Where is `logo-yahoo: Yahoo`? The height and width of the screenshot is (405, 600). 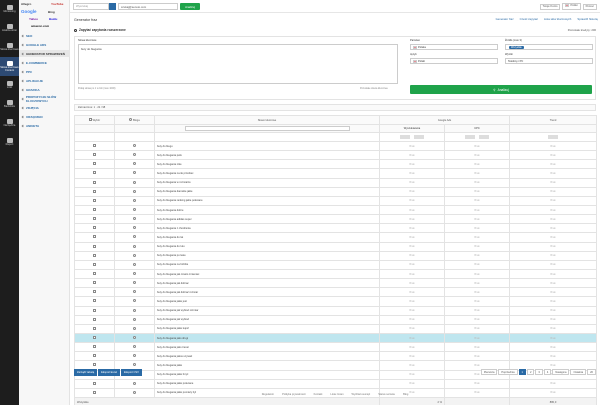
logo-yahoo: Yahoo is located at coordinates (33, 19).